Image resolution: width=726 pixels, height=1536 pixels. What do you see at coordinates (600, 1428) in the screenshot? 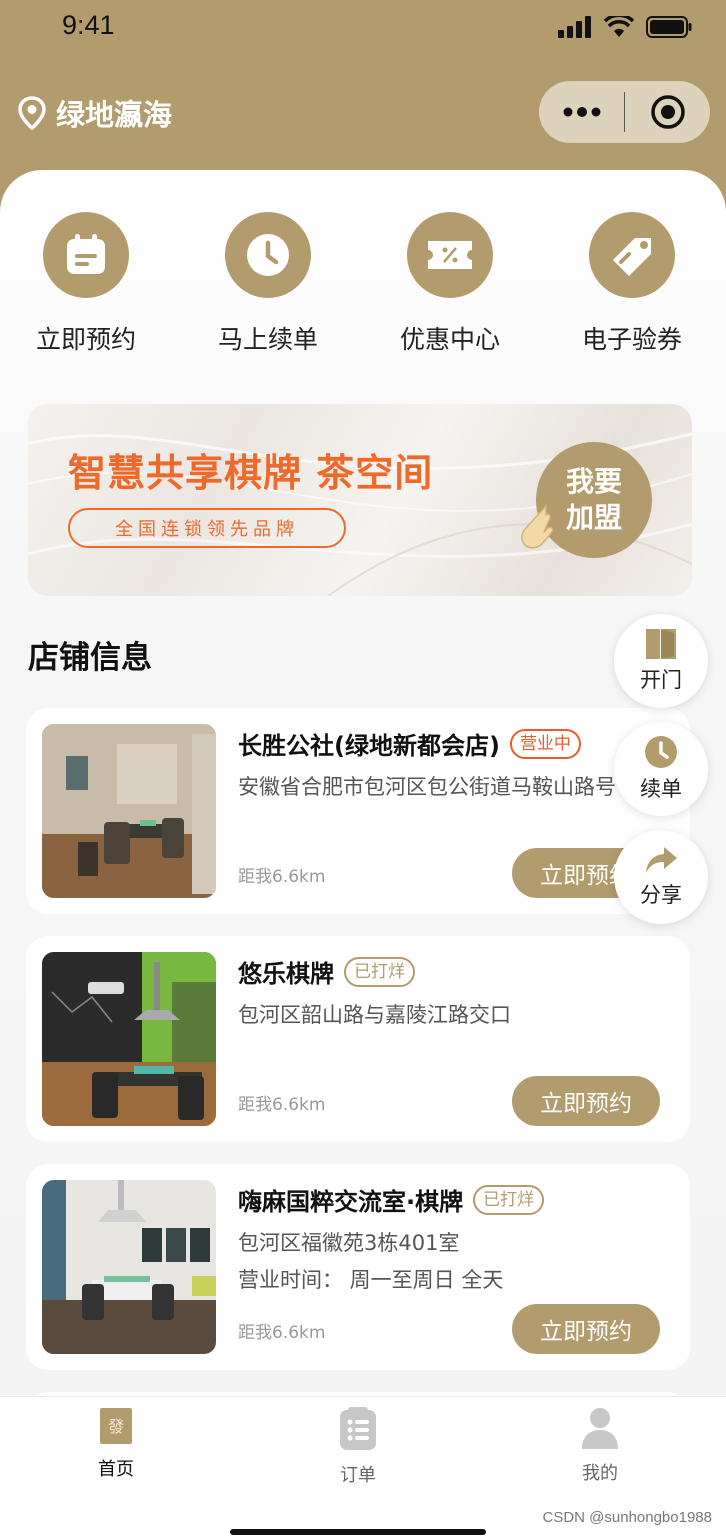
I see `user-icon` at bounding box center [600, 1428].